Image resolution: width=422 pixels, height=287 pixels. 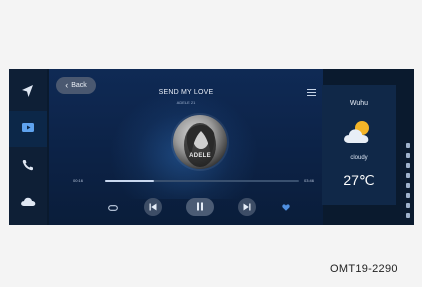 I want to click on navigation-arrow-icon, so click(x=28, y=93).